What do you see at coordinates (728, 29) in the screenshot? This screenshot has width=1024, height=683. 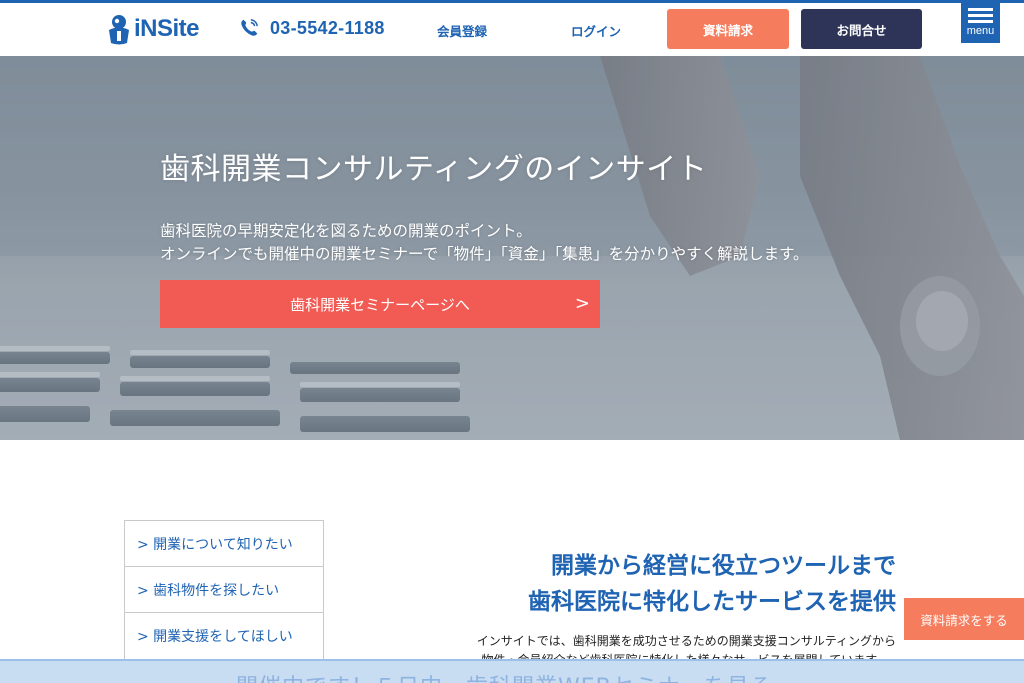 I see `request-documents-button: 資料請求` at bounding box center [728, 29].